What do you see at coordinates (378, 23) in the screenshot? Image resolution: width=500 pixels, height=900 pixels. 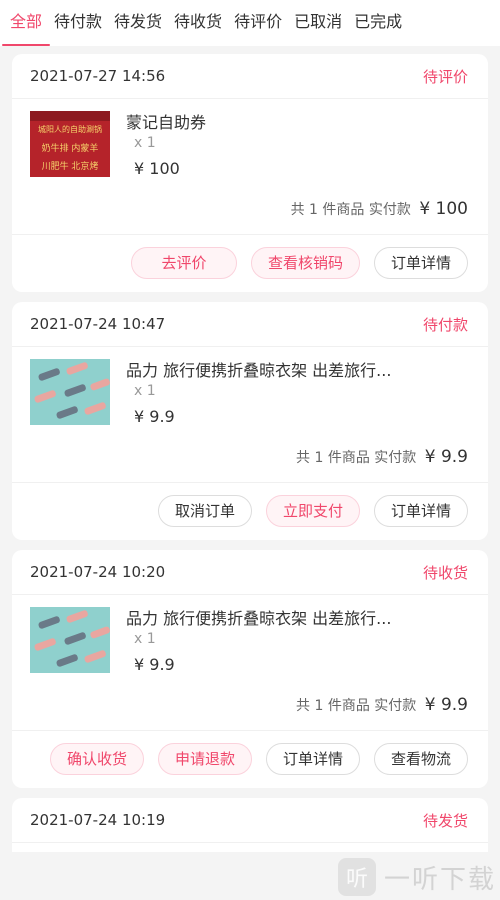 I see `tab-completed: 已完成` at bounding box center [378, 23].